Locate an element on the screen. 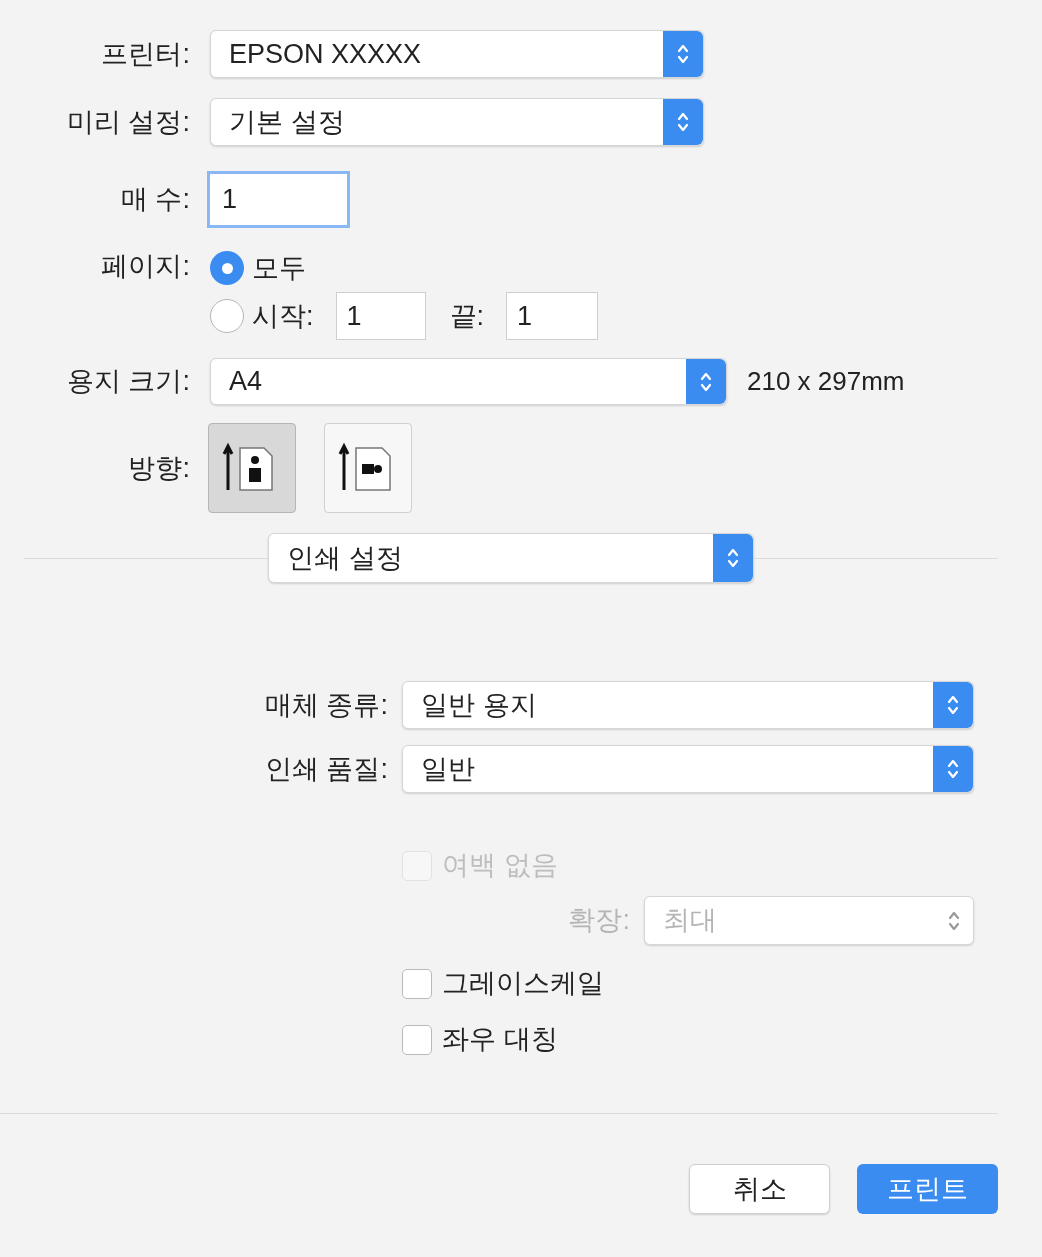  field-label: 방향: is located at coordinates (158, 468).